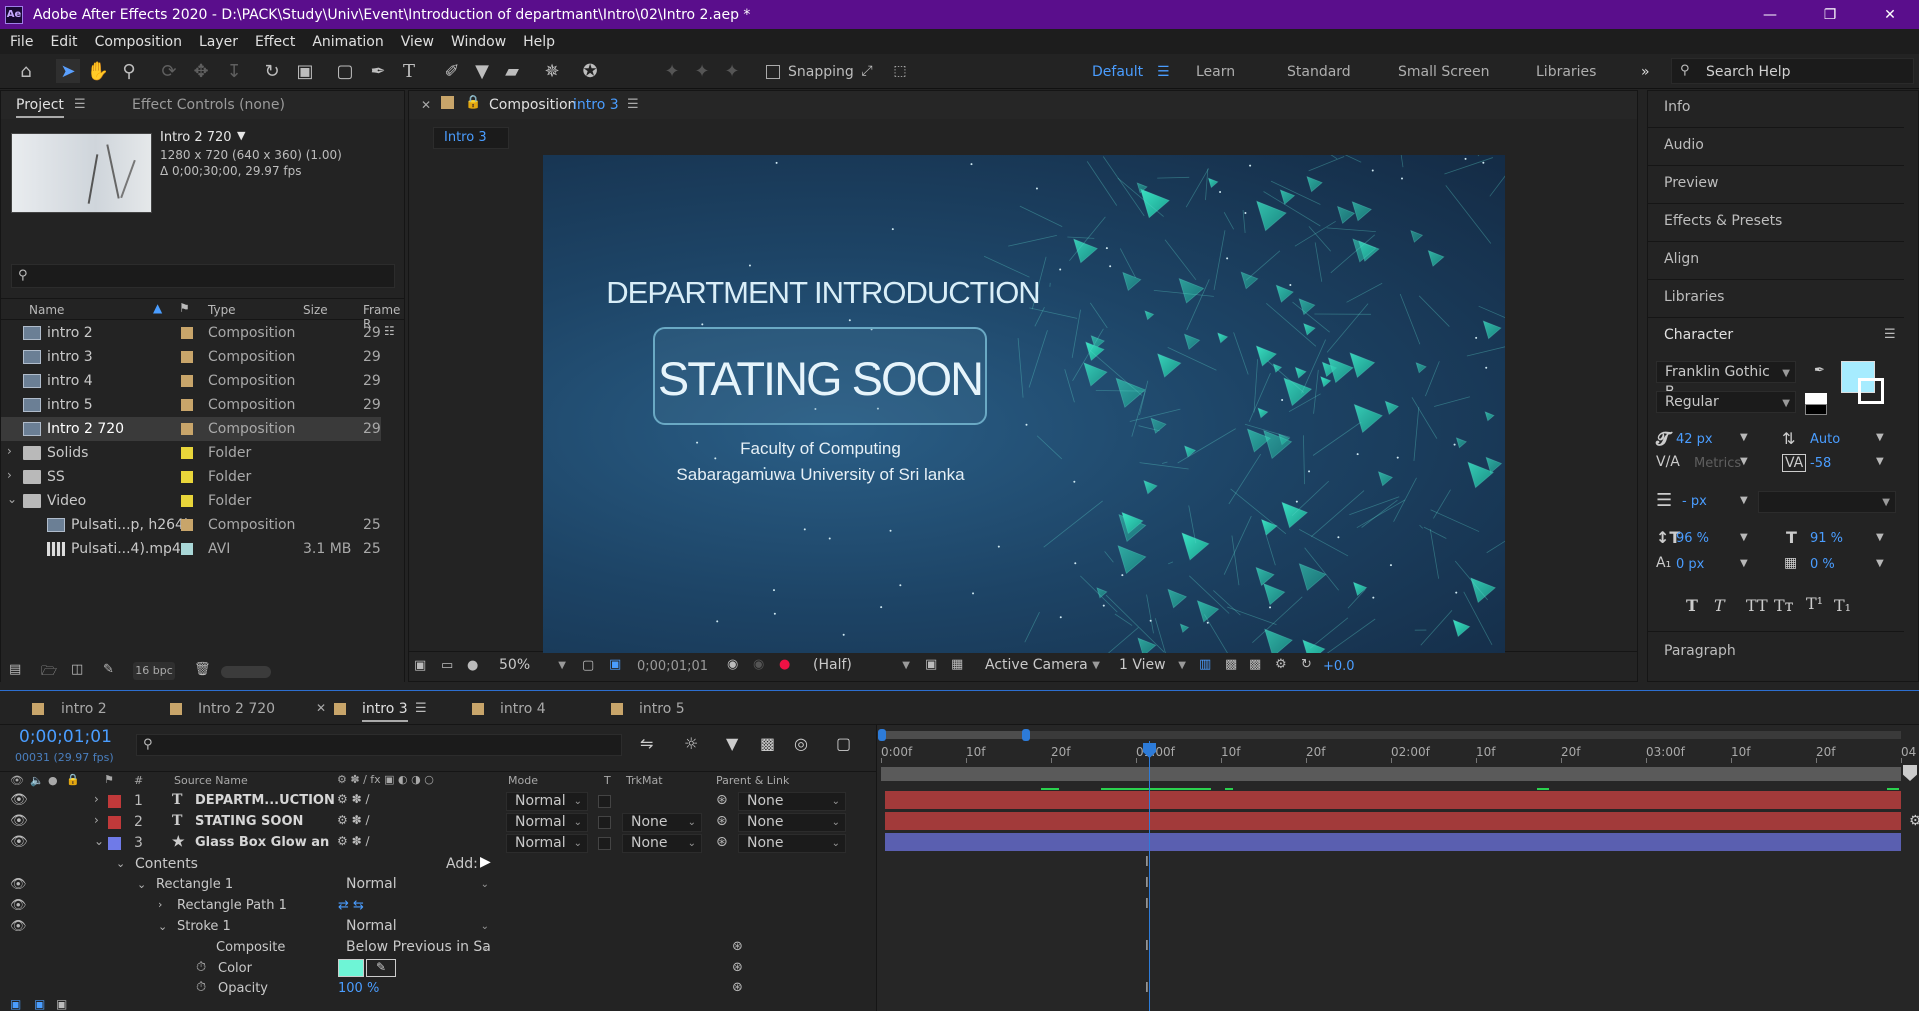 The height and width of the screenshot is (1011, 1919). I want to click on faux-italic-button: T, so click(1719, 605).